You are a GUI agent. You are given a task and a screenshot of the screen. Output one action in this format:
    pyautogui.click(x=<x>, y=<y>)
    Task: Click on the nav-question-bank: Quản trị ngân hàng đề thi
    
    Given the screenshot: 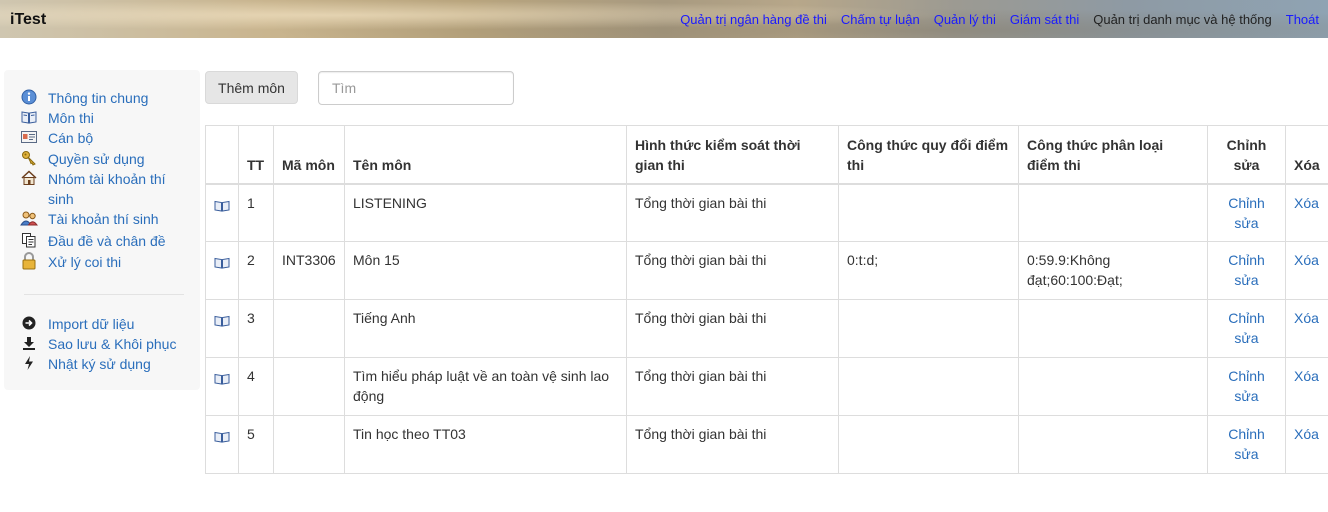 What is the action you would take?
    pyautogui.click(x=753, y=19)
    